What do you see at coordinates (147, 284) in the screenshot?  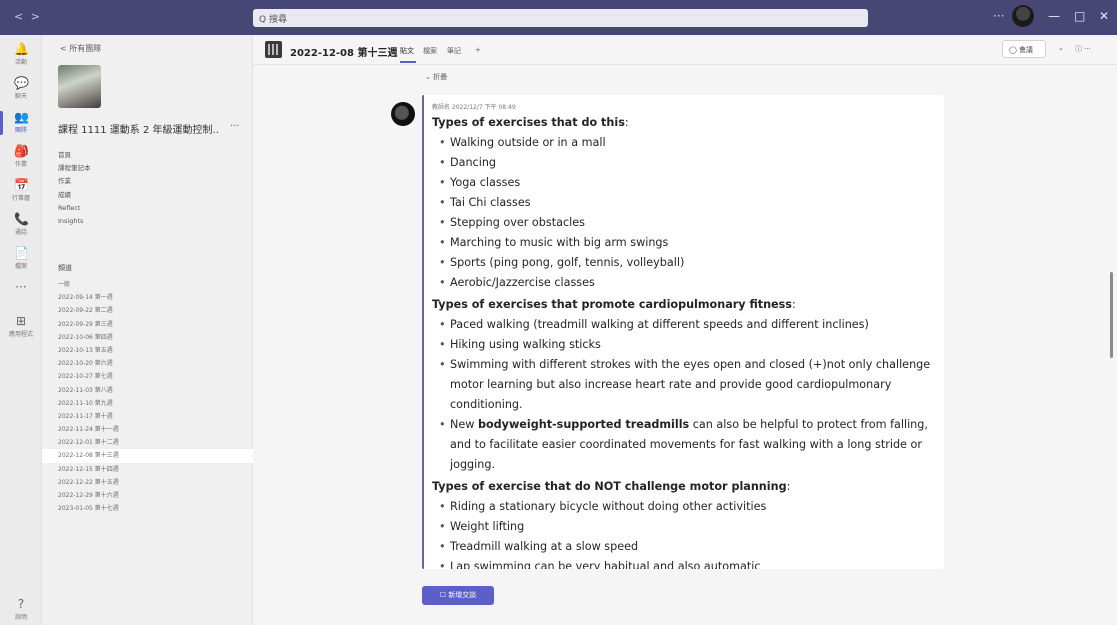 I see `channel-item: 一般` at bounding box center [147, 284].